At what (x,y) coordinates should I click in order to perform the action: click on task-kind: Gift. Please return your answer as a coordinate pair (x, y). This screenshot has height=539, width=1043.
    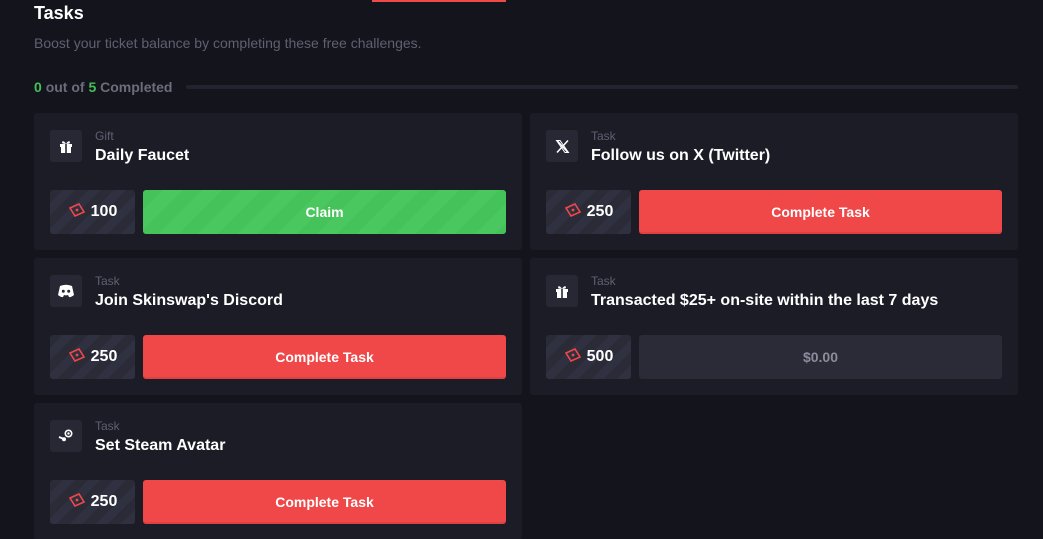
    Looking at the image, I should click on (104, 136).